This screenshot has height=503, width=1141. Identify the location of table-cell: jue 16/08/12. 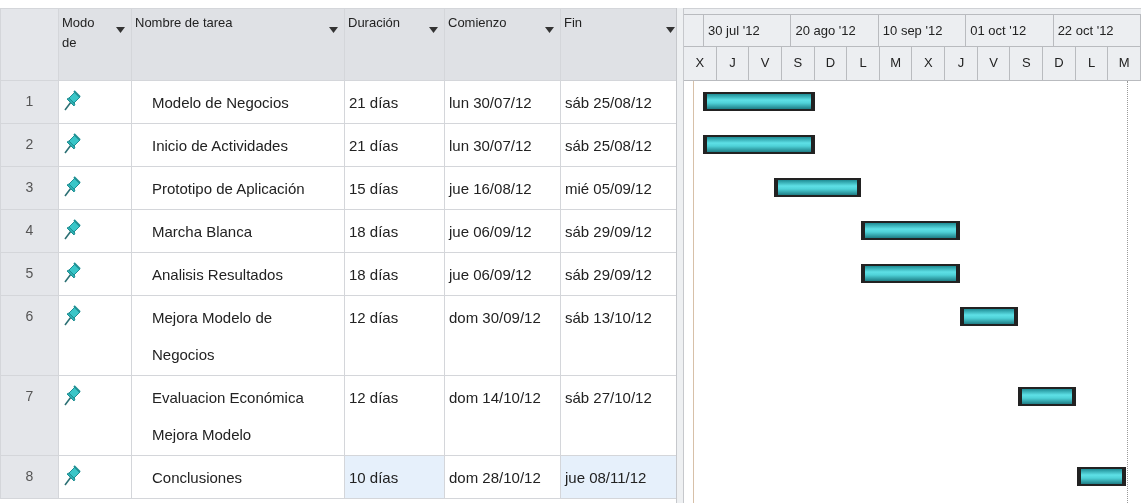
(502, 188).